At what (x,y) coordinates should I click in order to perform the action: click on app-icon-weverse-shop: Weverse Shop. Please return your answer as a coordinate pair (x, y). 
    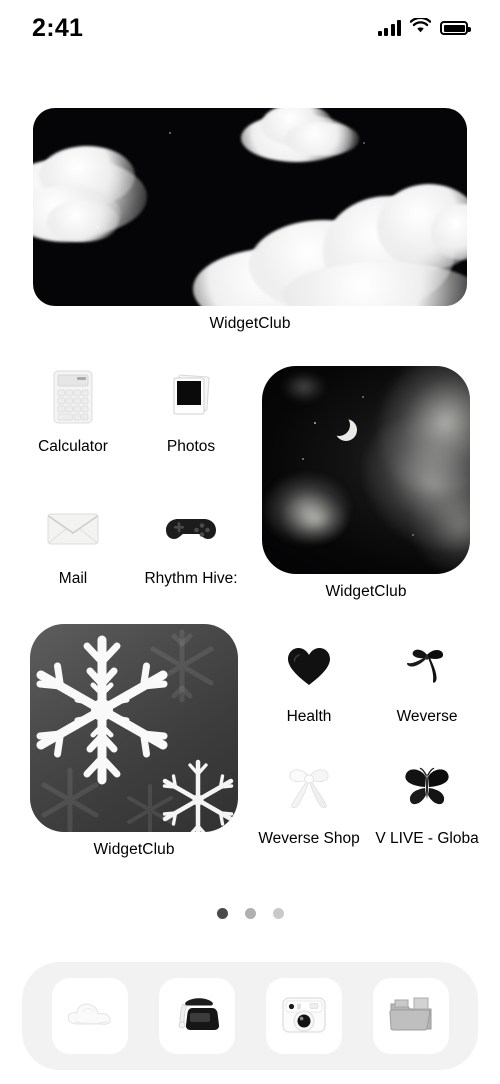
    Looking at the image, I should click on (309, 804).